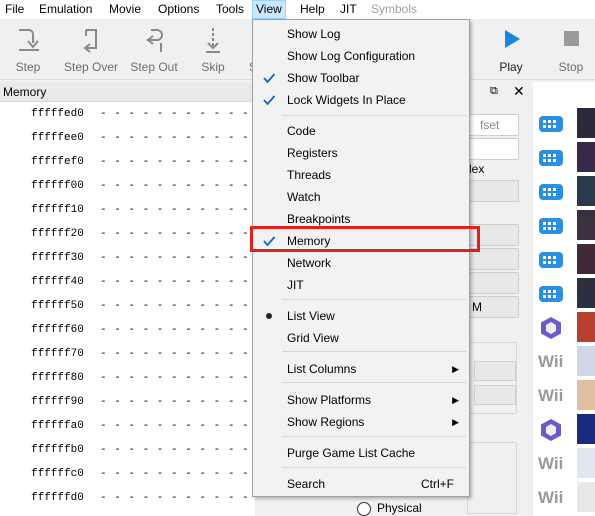 The image size is (595, 516). Describe the element at coordinates (361, 484) in the screenshot. I see `view-menu-item-search: Search Ctrl+F` at that location.